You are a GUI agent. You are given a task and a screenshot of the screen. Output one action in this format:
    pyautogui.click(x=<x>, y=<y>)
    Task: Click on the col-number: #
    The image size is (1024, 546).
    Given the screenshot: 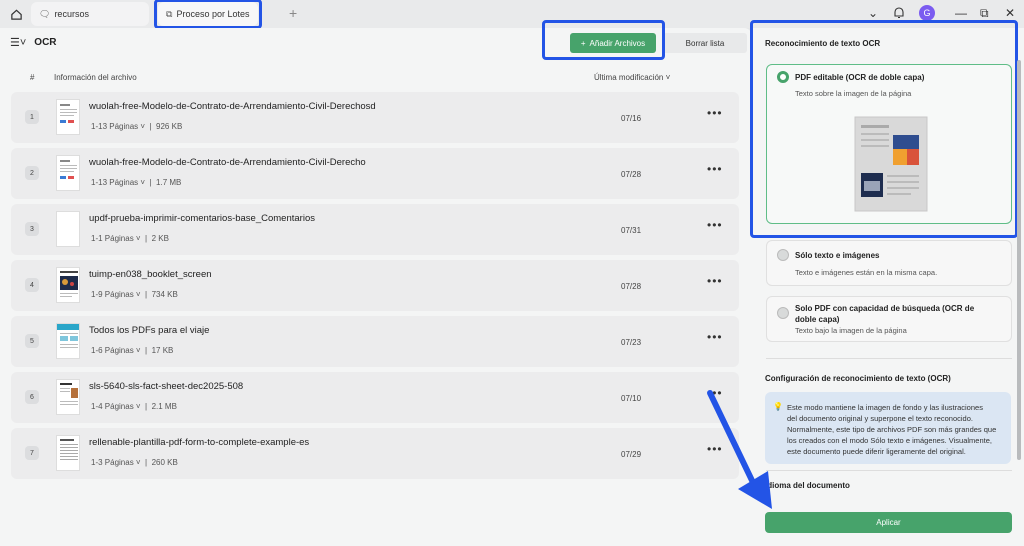 What is the action you would take?
    pyautogui.click(x=32, y=77)
    